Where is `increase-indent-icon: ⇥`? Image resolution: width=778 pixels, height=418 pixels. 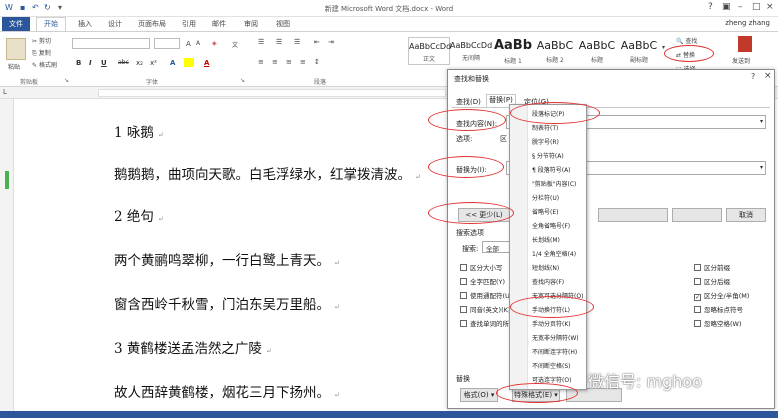 increase-indent-icon: ⇥ is located at coordinates (331, 42).